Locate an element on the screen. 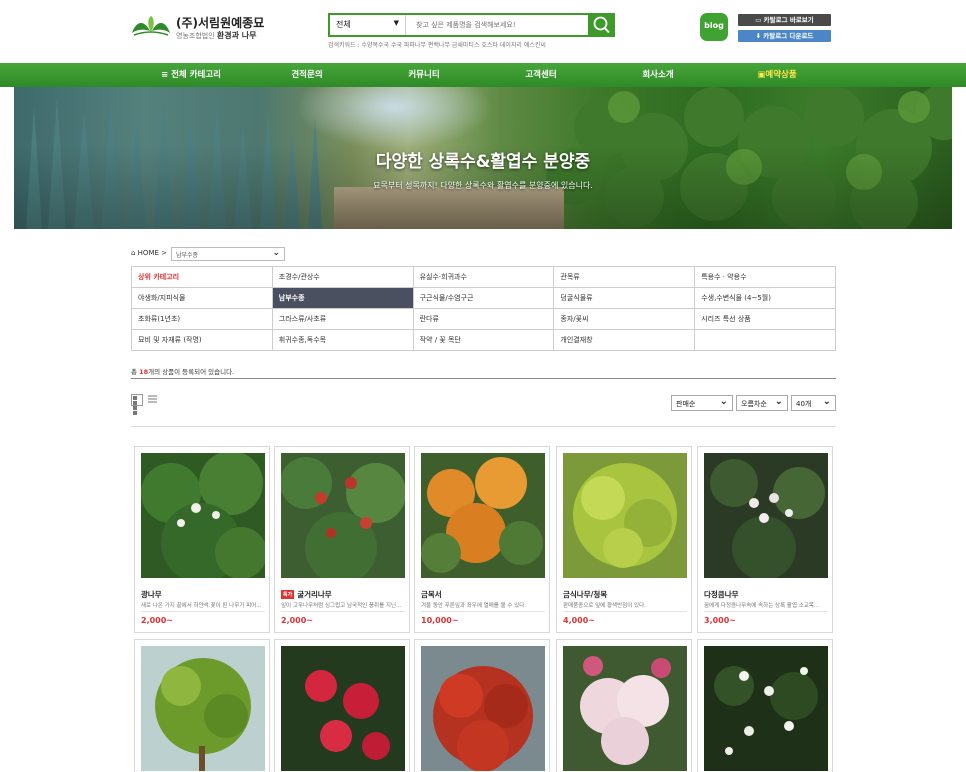  product-name: 특가 굴거리나무 is located at coordinates (306, 594).